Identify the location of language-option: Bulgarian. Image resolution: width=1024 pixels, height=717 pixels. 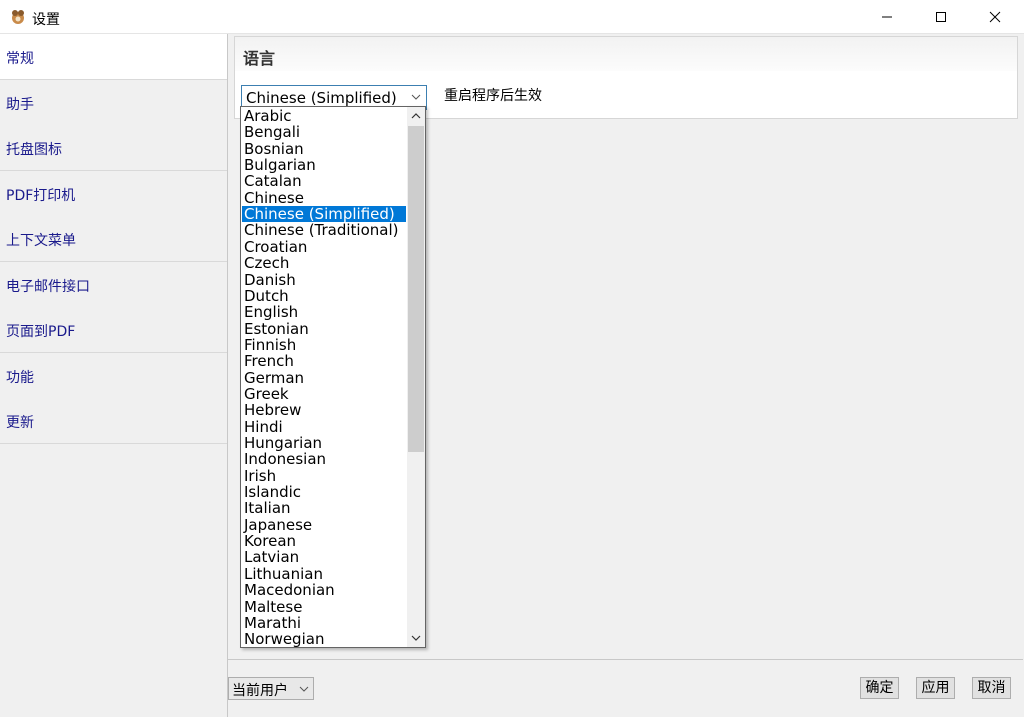
(324, 165).